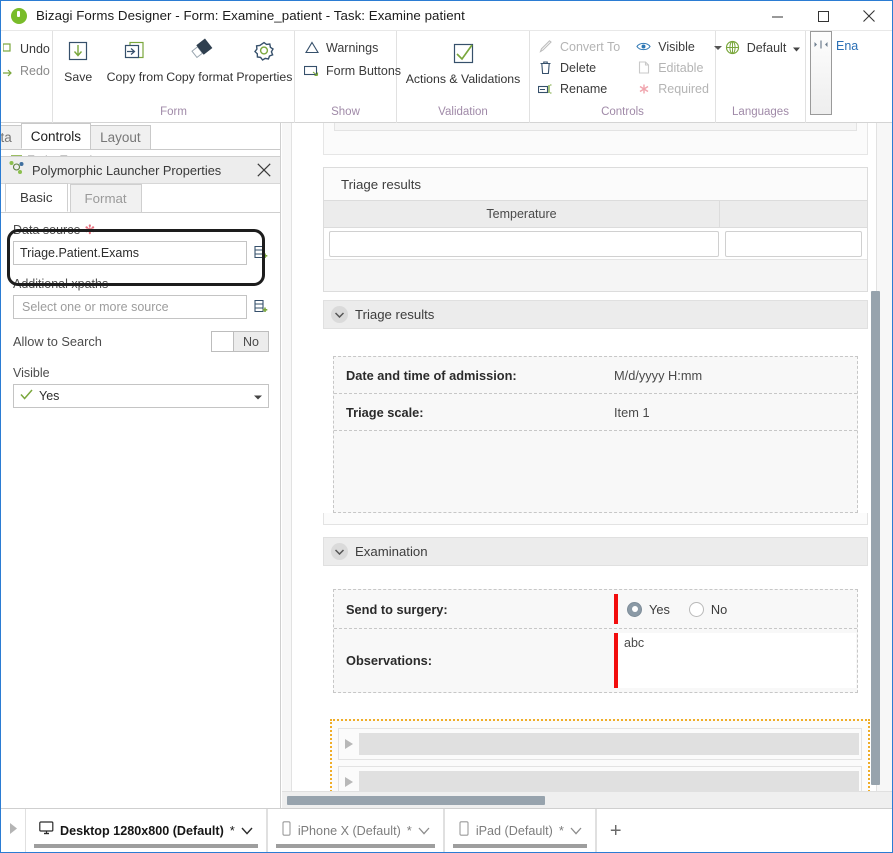 The image size is (893, 853). I want to click on triage-results-grid-panel: Triage results Temperature, so click(595, 229).